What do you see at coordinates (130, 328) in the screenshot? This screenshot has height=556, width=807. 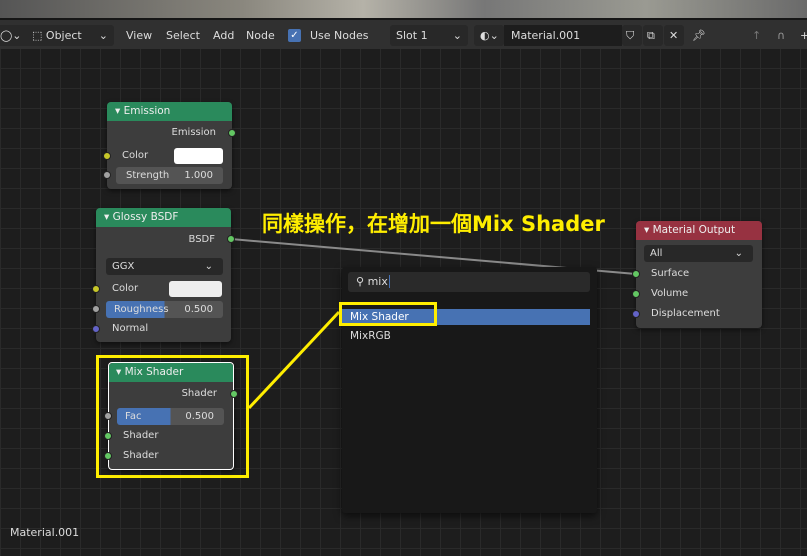 I see `normal-label: Normal` at bounding box center [130, 328].